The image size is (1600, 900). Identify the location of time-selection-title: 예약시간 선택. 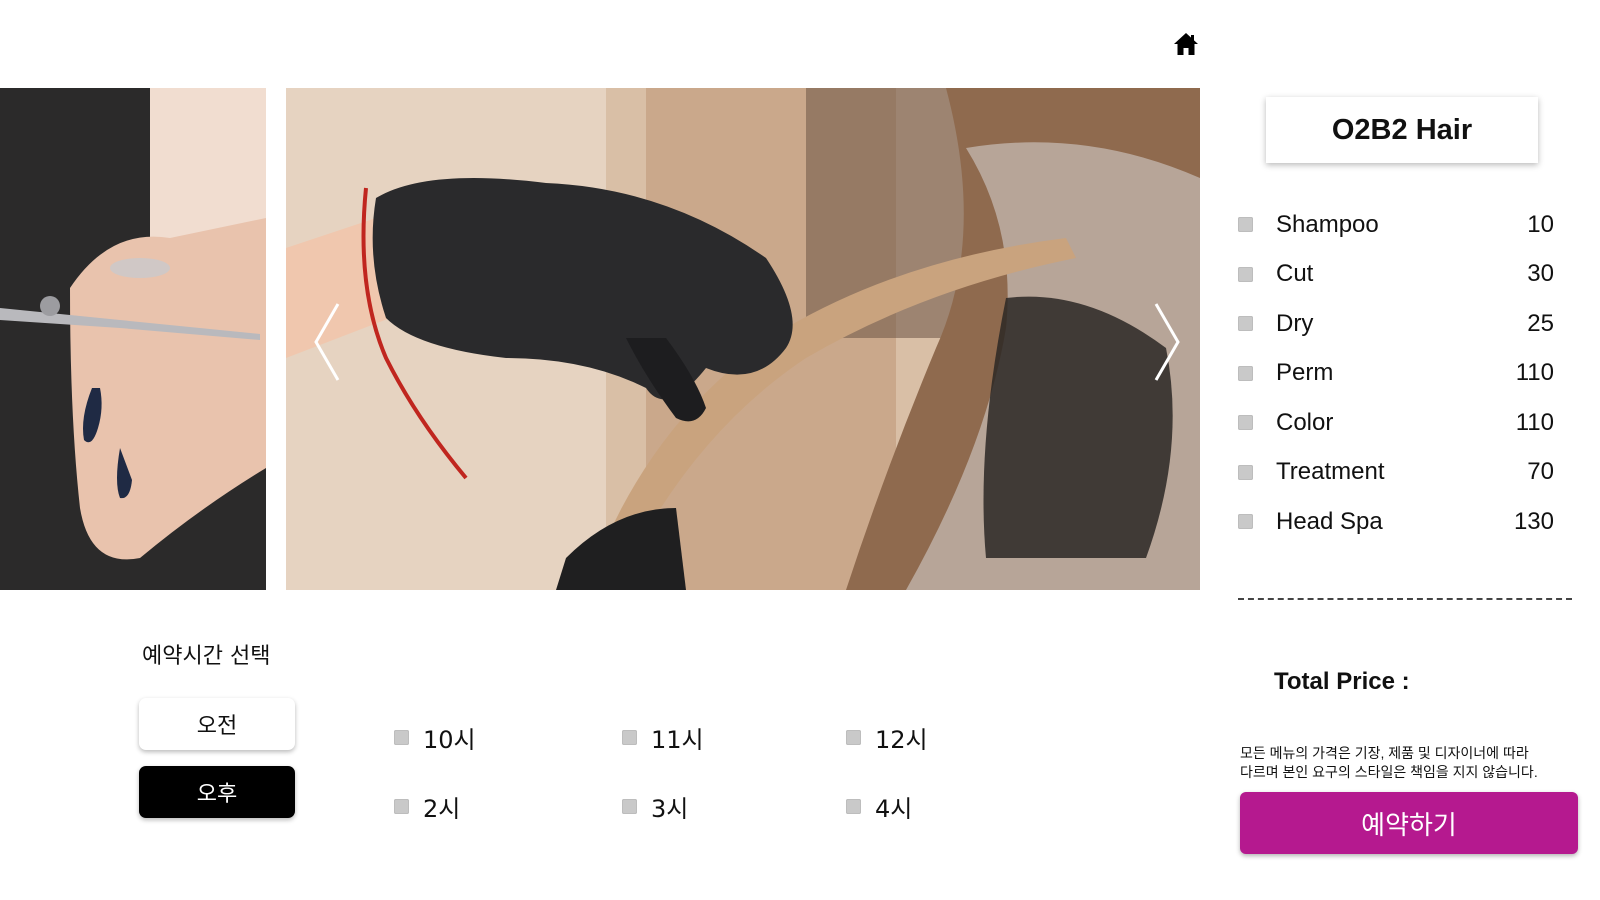
(206, 656).